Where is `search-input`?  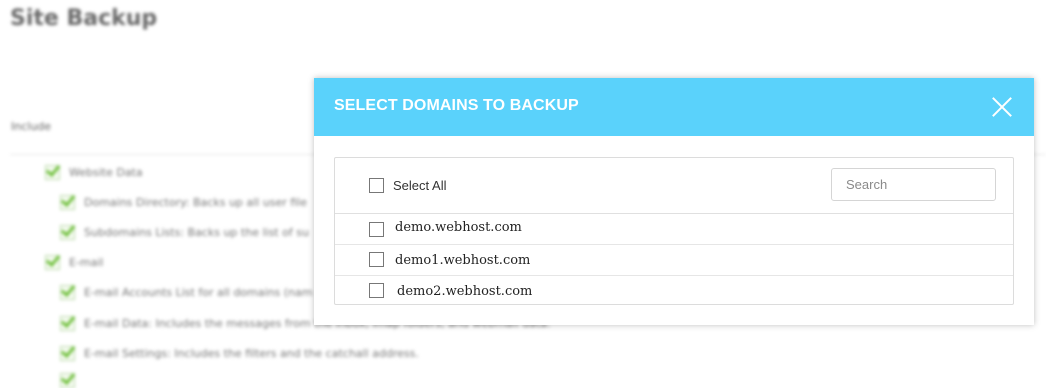
search-input is located at coordinates (913, 184).